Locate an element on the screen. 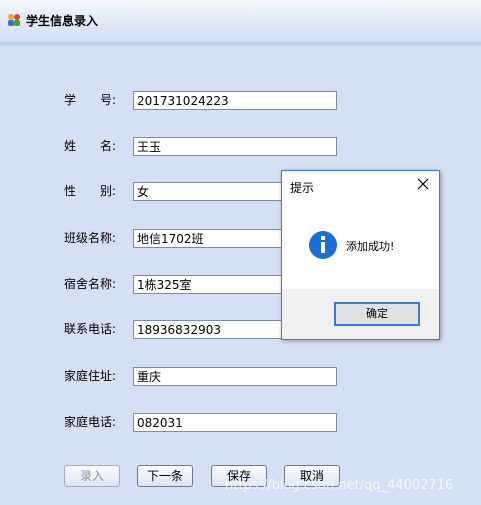  class-name-label: 班级名称: is located at coordinates (90, 238).